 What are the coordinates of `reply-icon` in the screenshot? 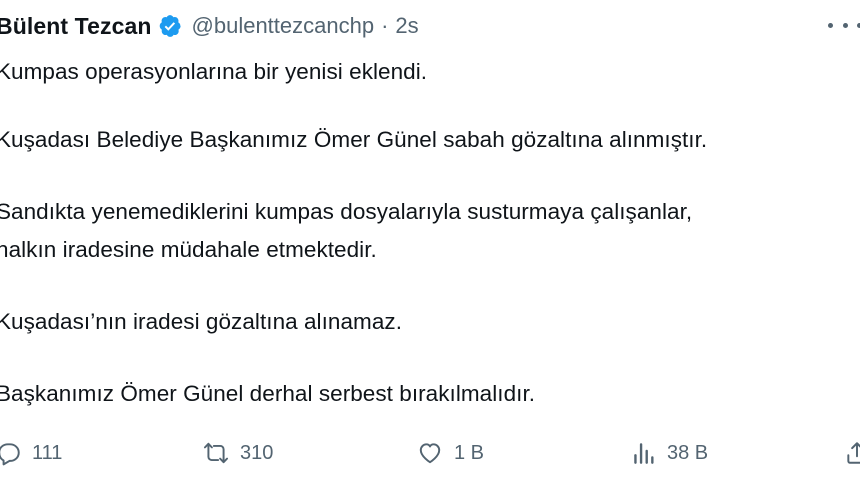 It's located at (11, 453).